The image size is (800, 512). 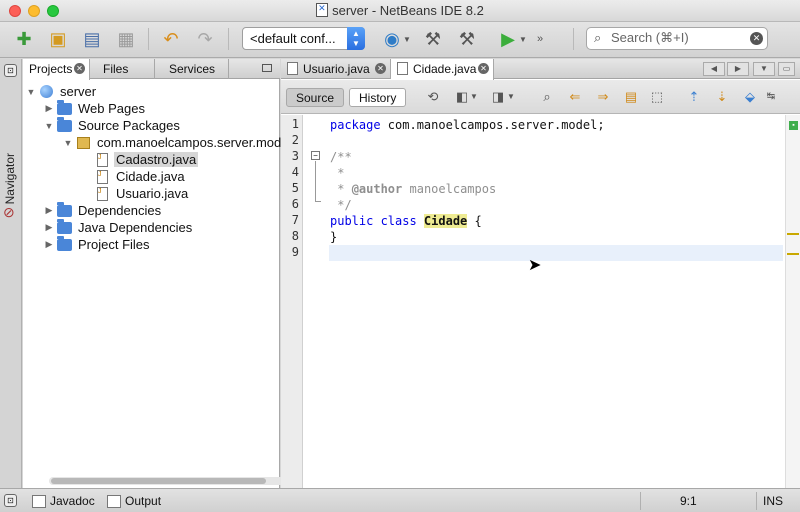 I want to click on editor-tabs: Usuario.java ✕ Cidade.java ✕ ◀ ▶ ▼ ▭, so click(x=540, y=69).